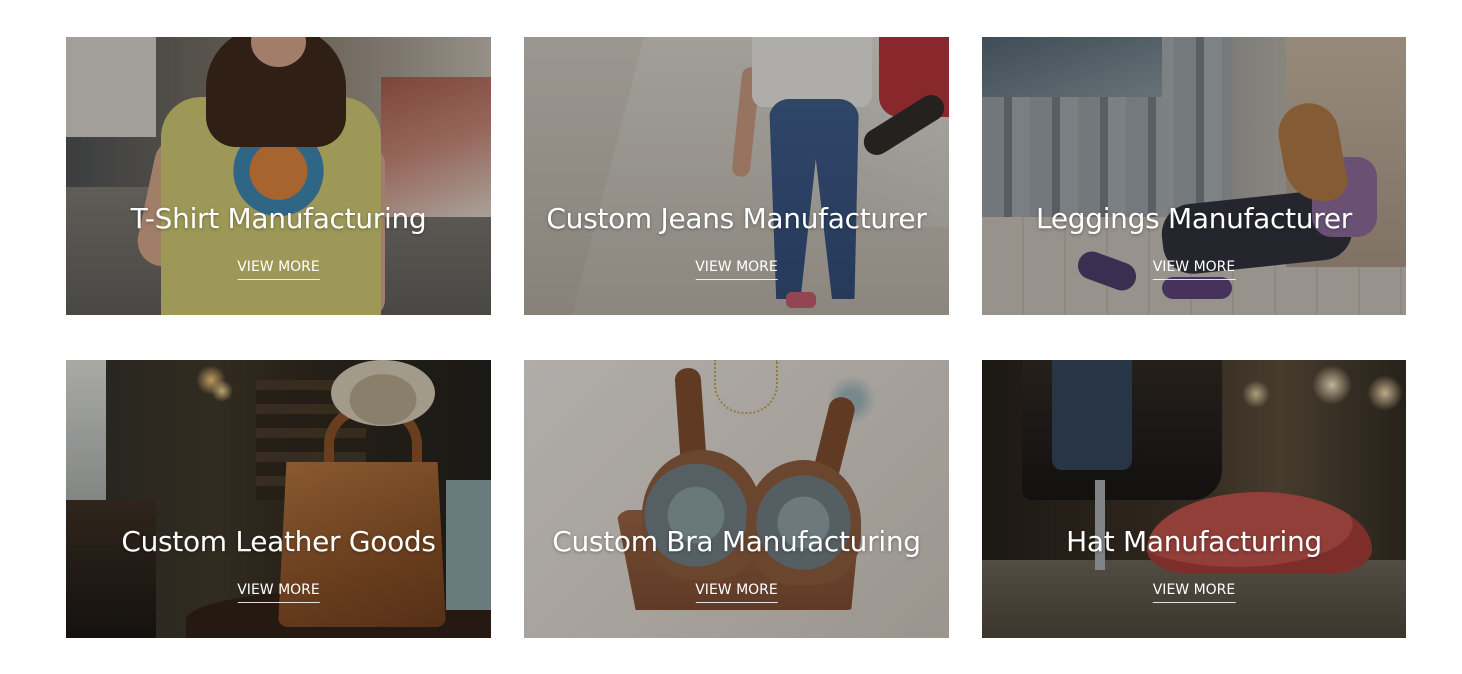 The image size is (1462, 674). What do you see at coordinates (1194, 218) in the screenshot?
I see `card-title: Leggings Manufacturer` at bounding box center [1194, 218].